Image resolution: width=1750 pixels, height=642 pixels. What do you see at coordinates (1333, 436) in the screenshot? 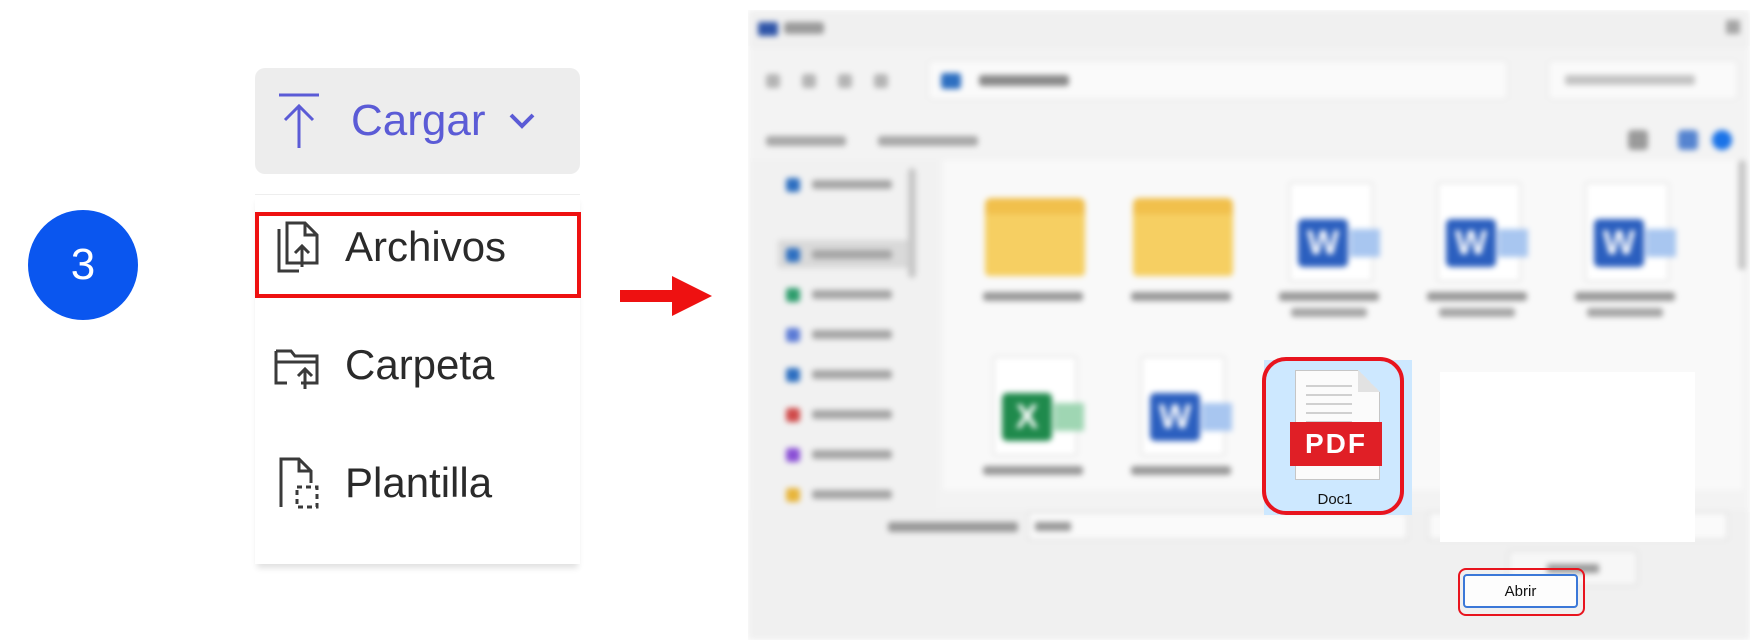
I see `pdf-highlight-box` at bounding box center [1333, 436].